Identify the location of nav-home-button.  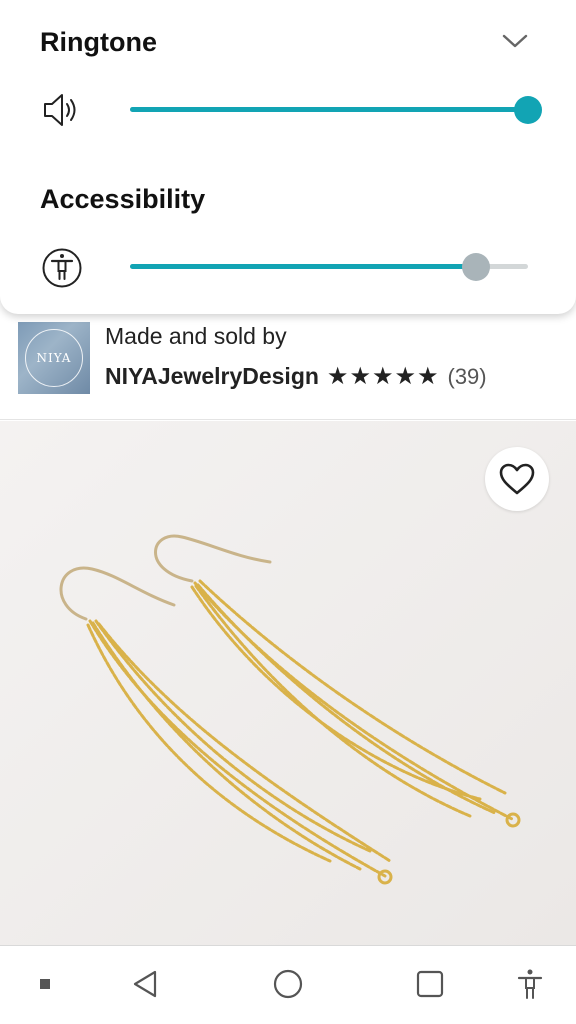
(288, 984).